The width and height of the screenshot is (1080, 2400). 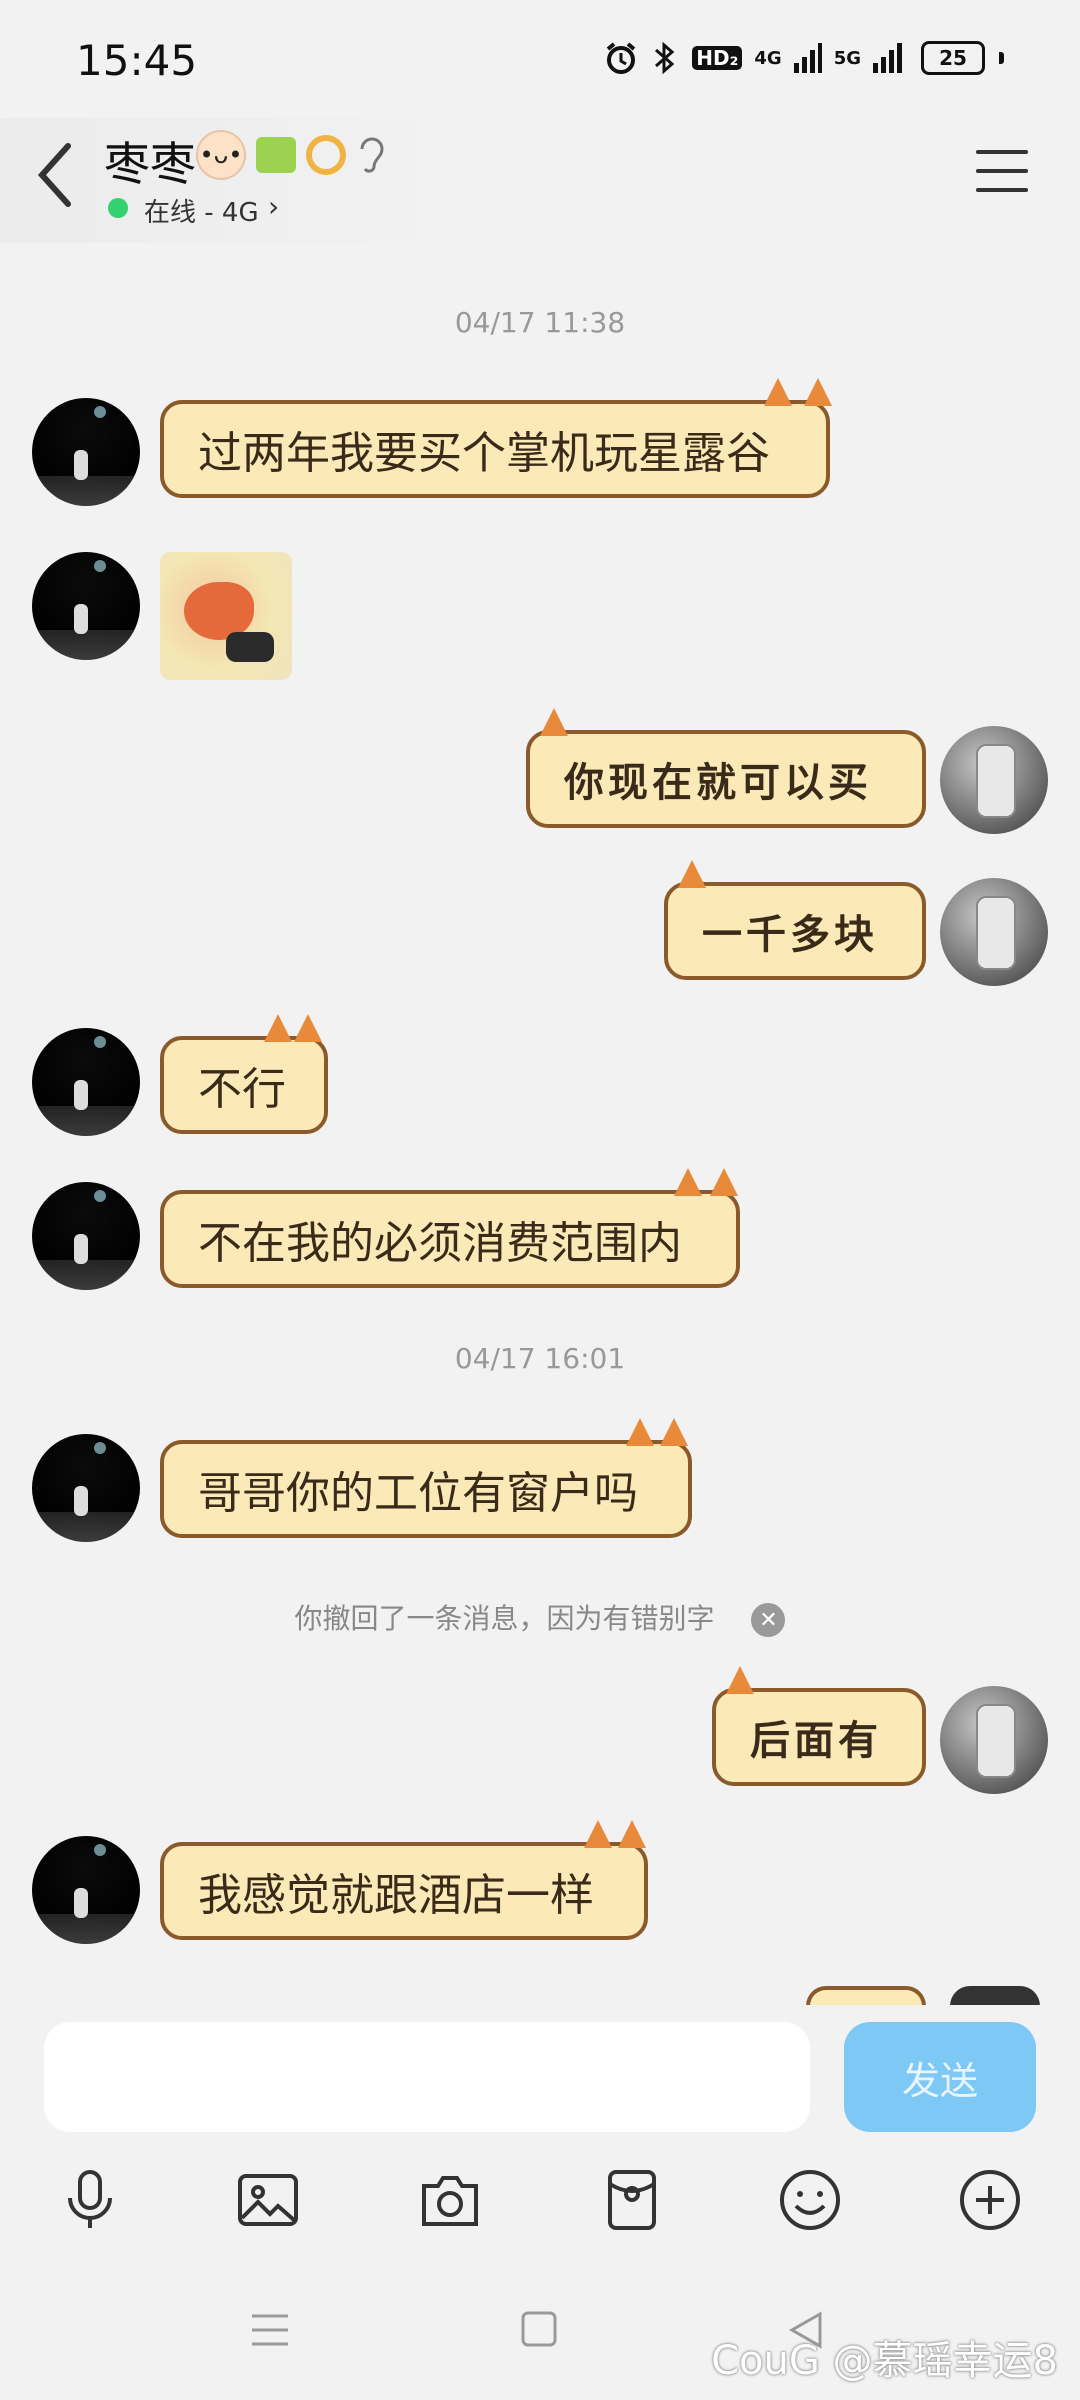 I want to click on back-button, so click(x=56, y=175).